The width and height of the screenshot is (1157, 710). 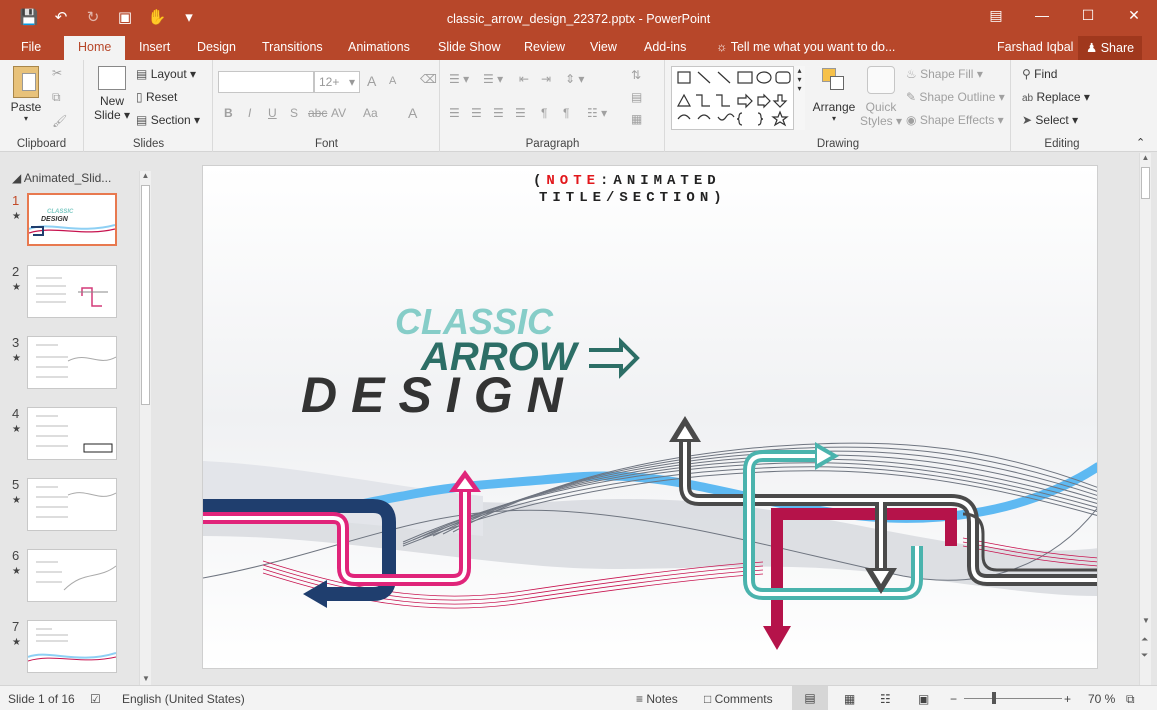 I want to click on normal-view-icon: ▤, so click(x=810, y=698).